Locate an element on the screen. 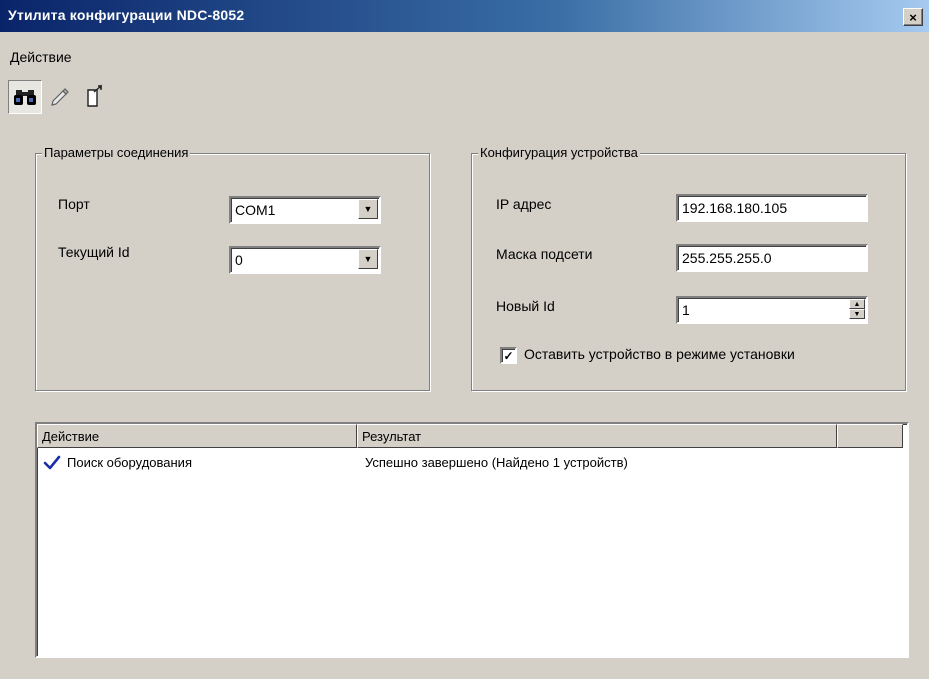  search-devices-button is located at coordinates (25, 97).